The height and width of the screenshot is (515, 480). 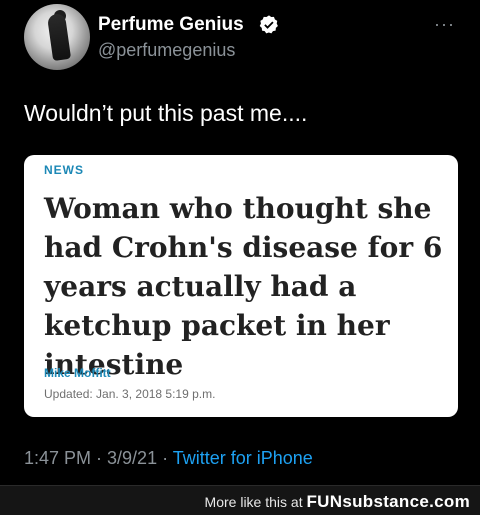 I want to click on card-updated-date: Updated: Jan. 3, 2018 5:19 p.m., so click(x=130, y=394).